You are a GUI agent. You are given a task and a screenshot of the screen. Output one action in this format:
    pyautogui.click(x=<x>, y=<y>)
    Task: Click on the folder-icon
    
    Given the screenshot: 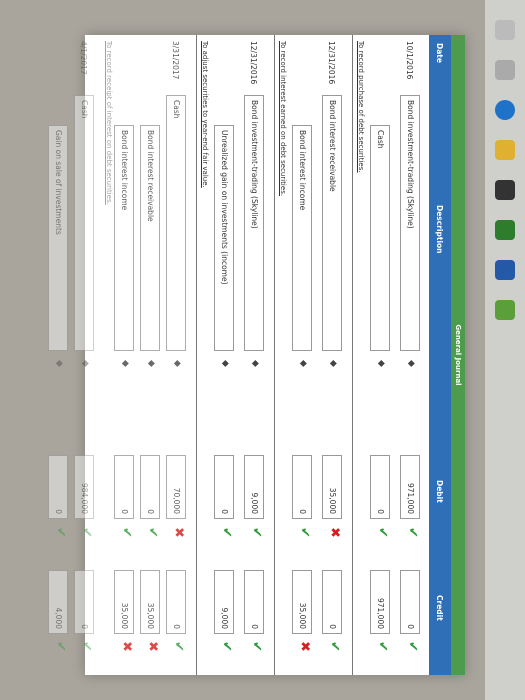 What is the action you would take?
    pyautogui.click(x=505, y=150)
    